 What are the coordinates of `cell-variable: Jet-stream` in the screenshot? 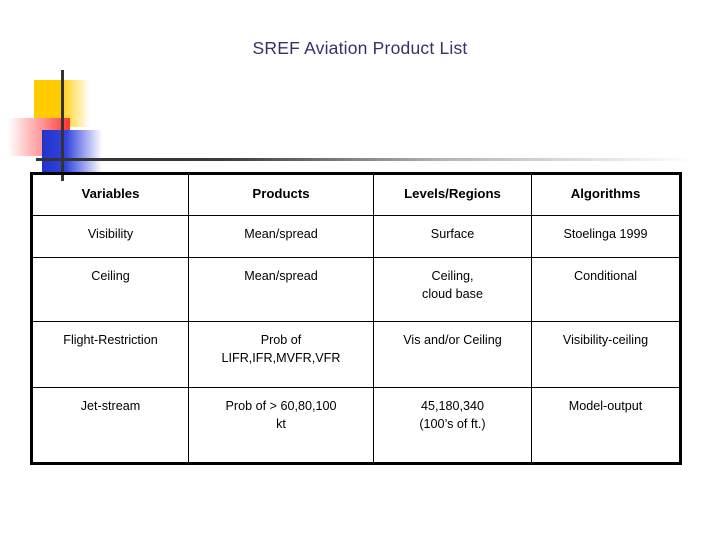 It's located at (110, 425).